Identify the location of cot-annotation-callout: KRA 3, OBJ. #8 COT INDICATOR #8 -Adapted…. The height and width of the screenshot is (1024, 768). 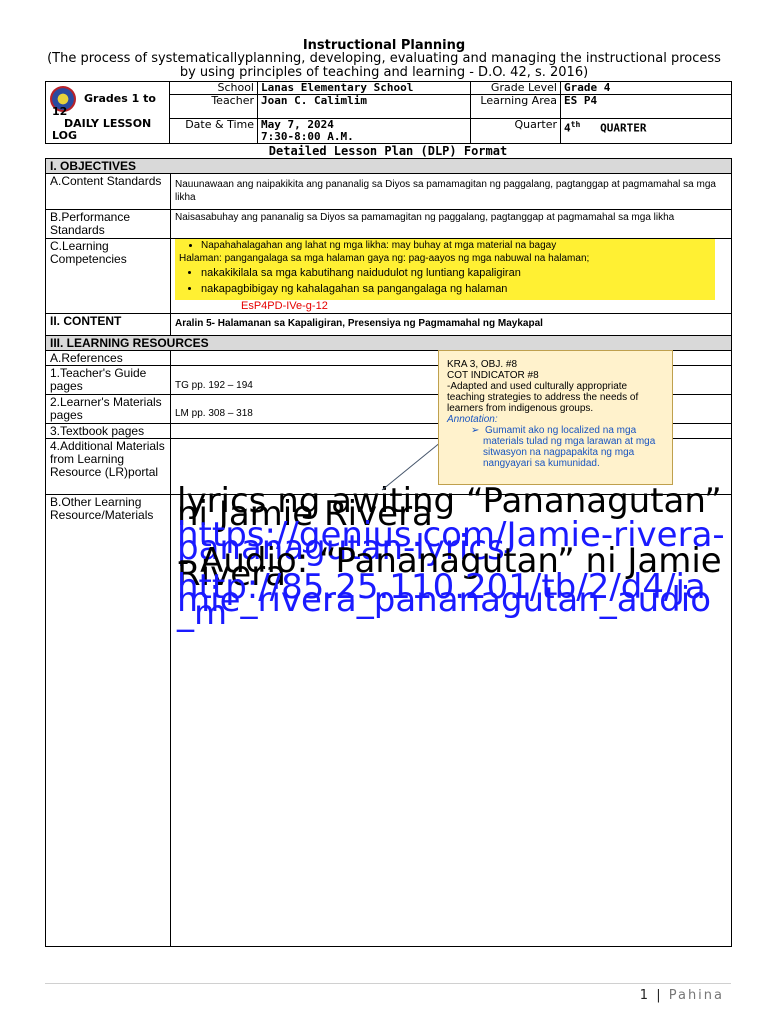
(555, 417).